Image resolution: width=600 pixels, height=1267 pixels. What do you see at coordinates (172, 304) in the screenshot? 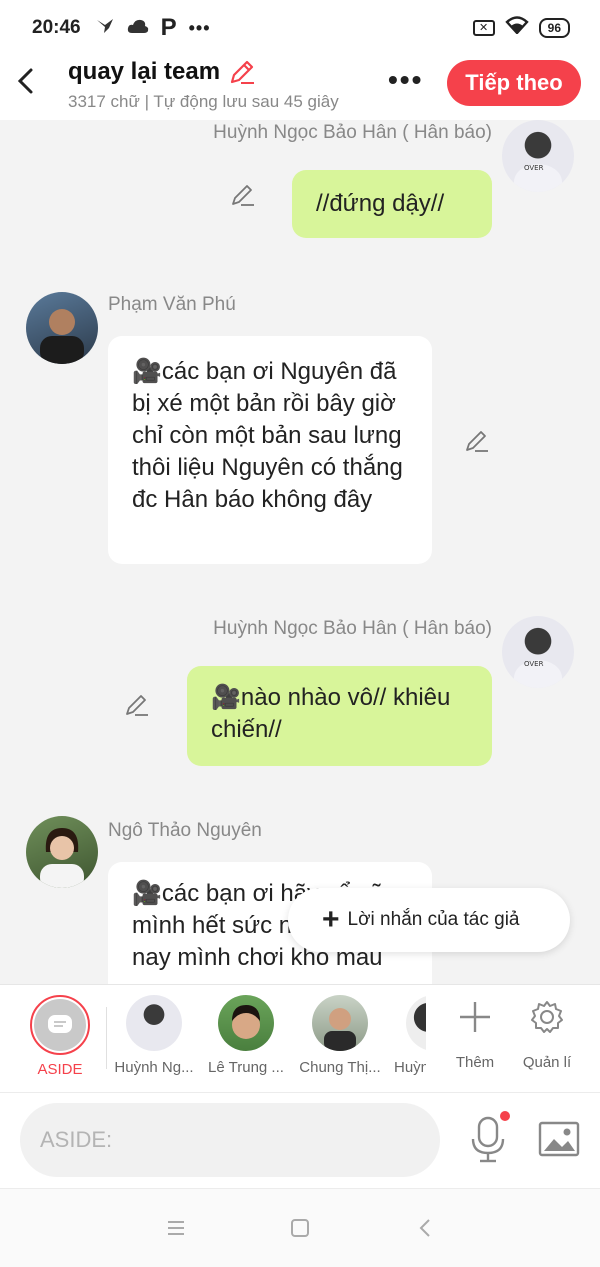
I see `message-sender-name: Phạm Văn Phú` at bounding box center [172, 304].